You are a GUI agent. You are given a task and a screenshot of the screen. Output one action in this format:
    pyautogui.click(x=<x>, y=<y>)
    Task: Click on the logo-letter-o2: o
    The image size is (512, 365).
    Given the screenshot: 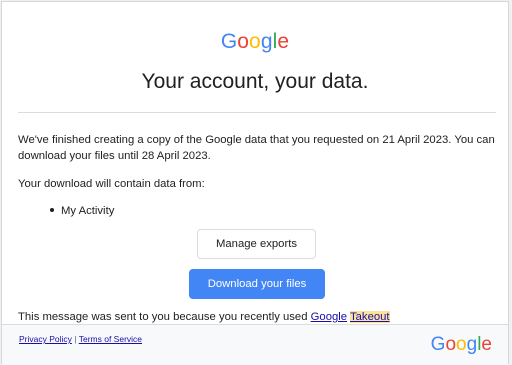 What is the action you would take?
    pyautogui.click(x=255, y=41)
    